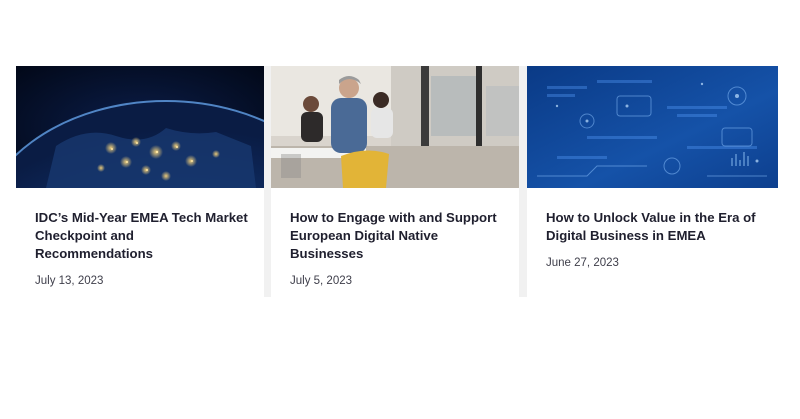  What do you see at coordinates (582, 263) in the screenshot?
I see `article-date: June 27, 2023` at bounding box center [582, 263].